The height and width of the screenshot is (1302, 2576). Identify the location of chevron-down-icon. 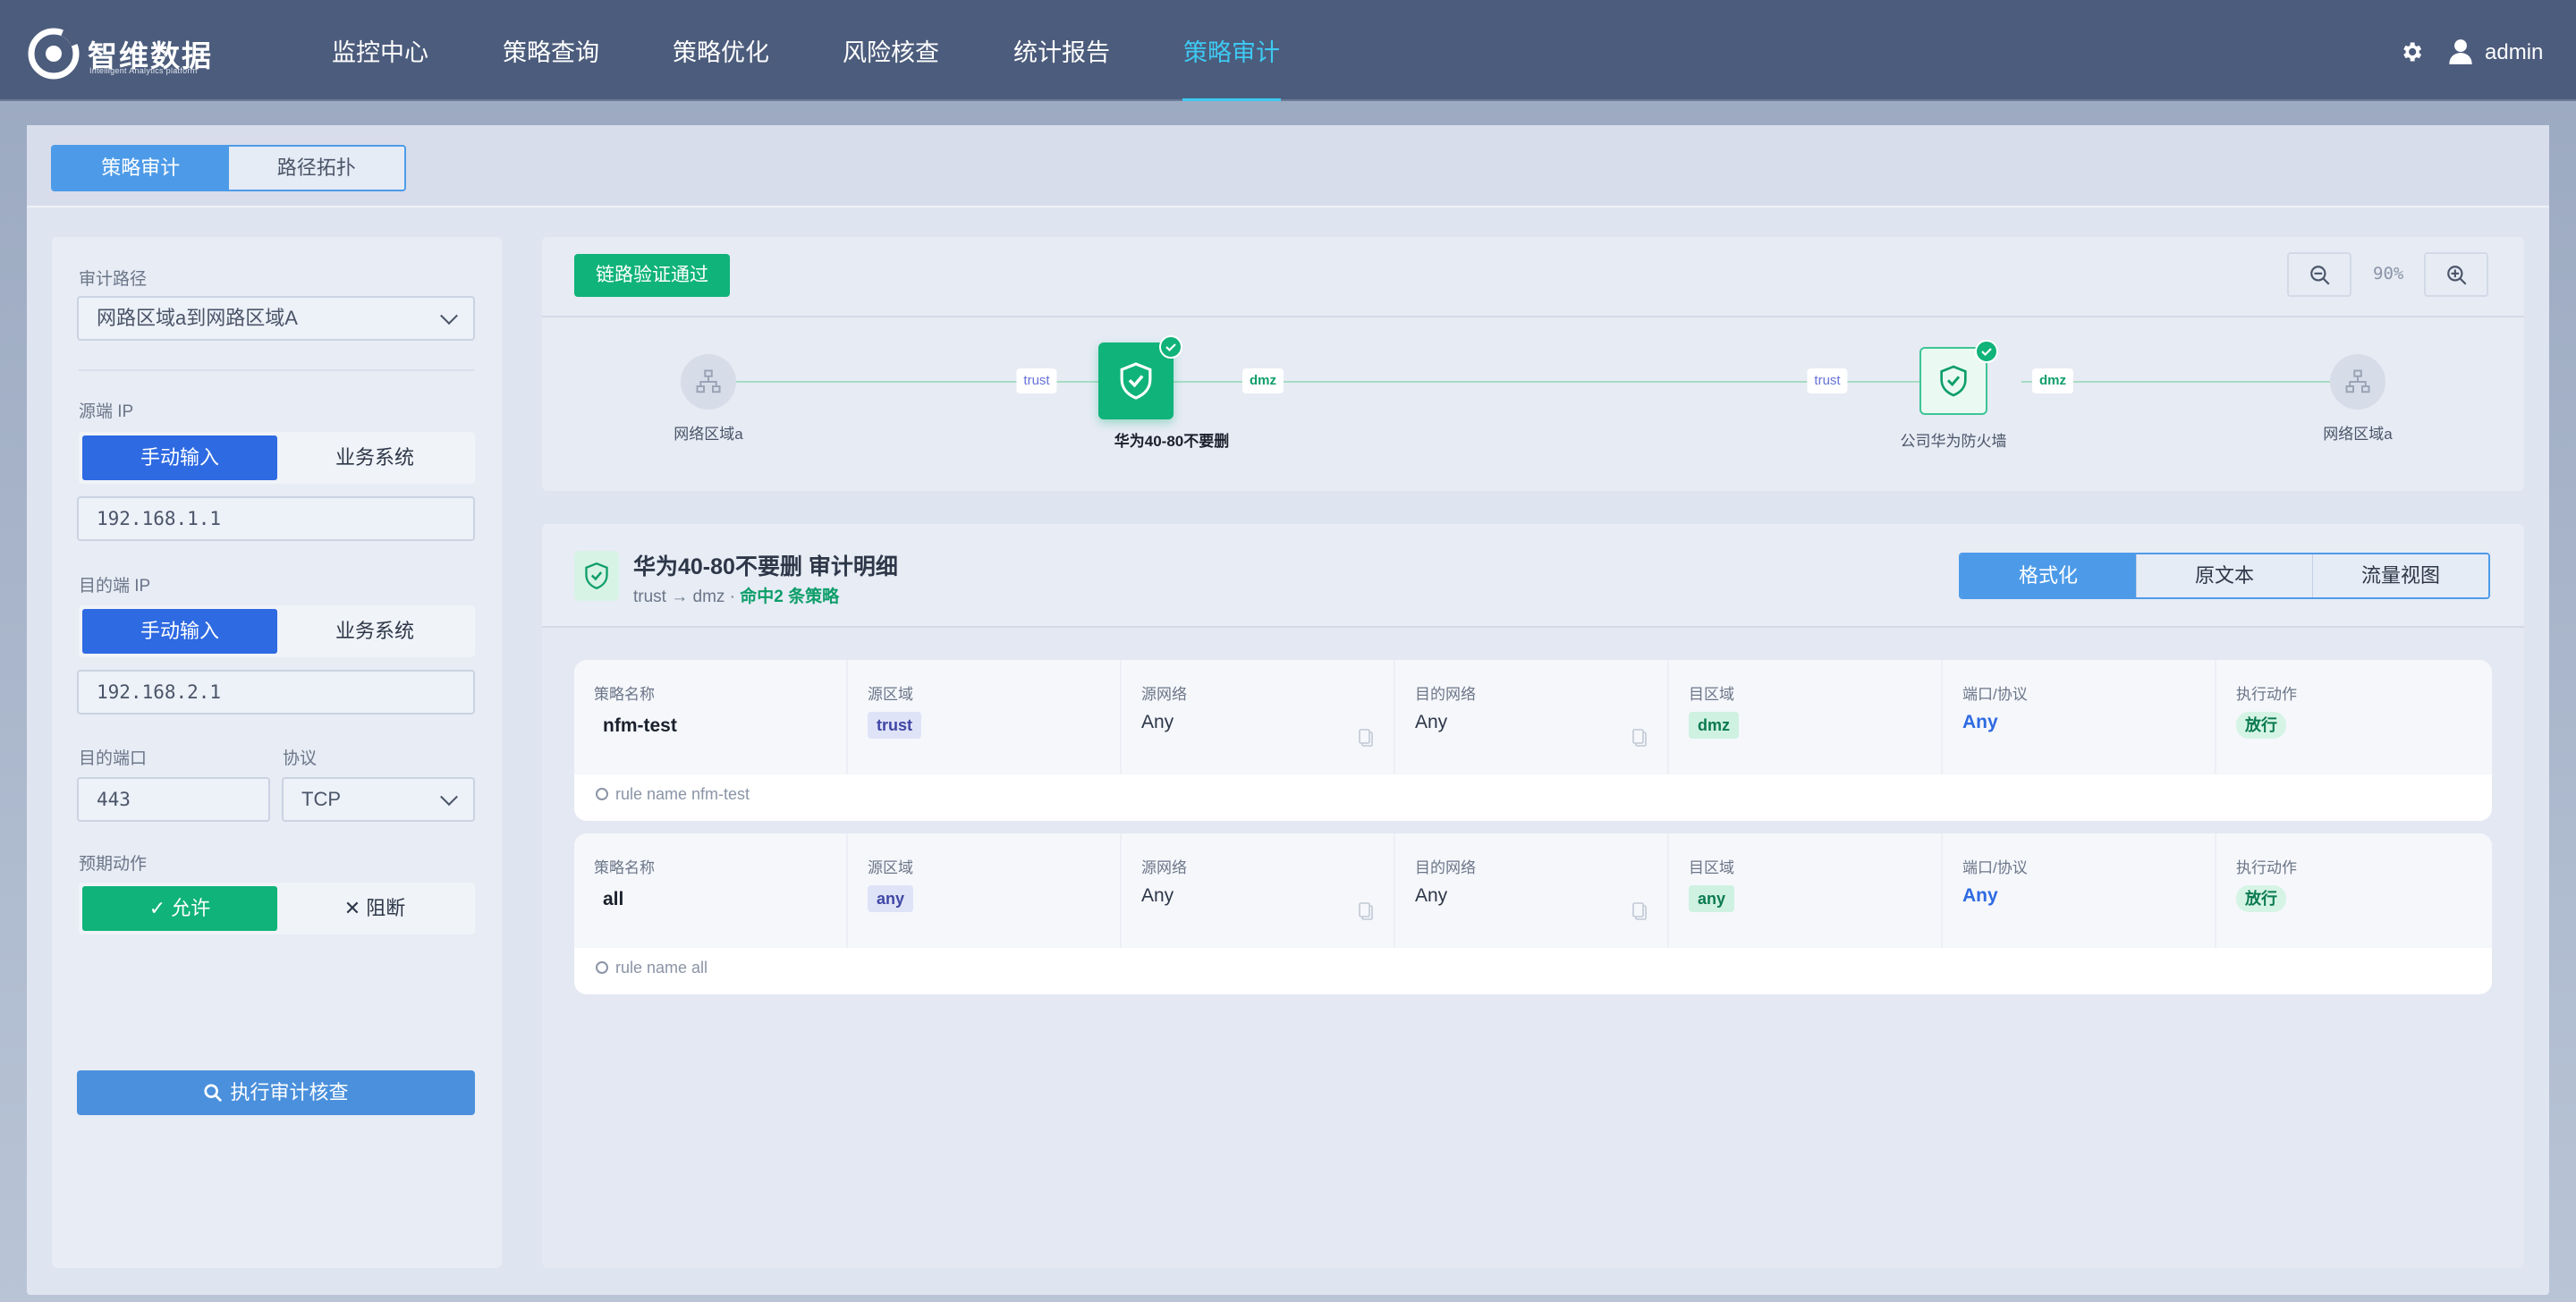
(449, 797).